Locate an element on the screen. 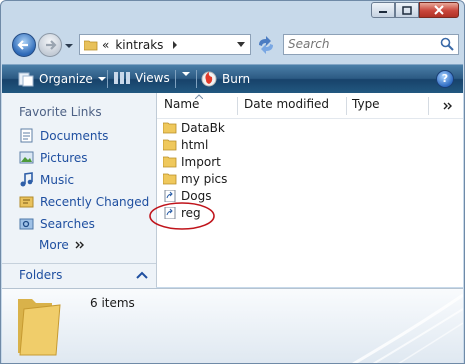 The image size is (465, 364). decorative-swoosh is located at coordinates (407, 328).